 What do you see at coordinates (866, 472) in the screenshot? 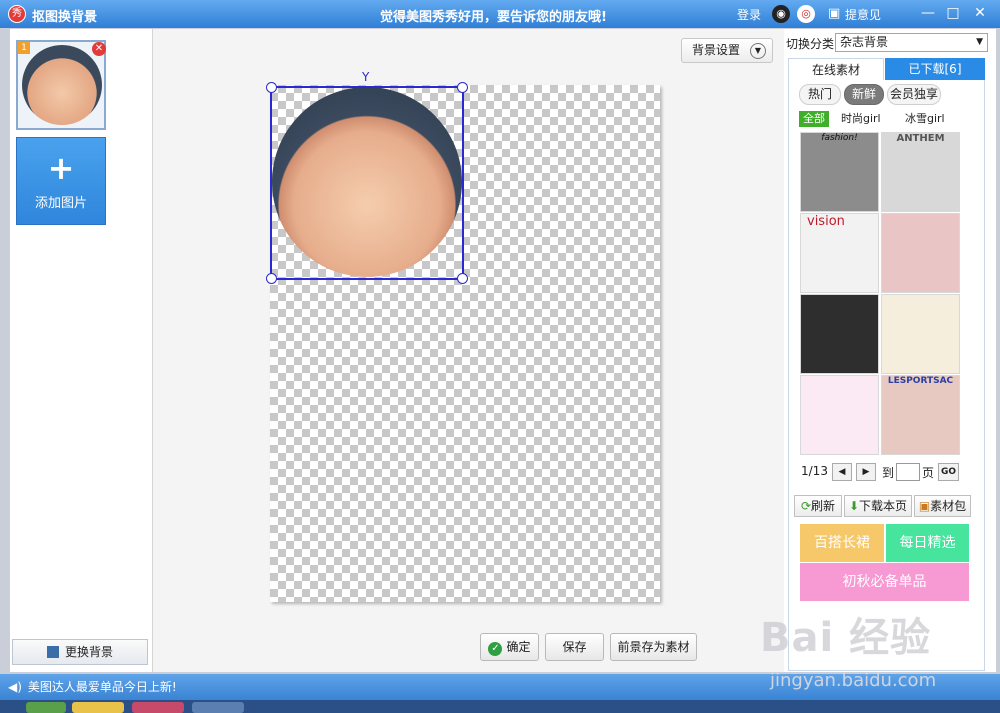
I see `next-page-icon: ▶` at bounding box center [866, 472].